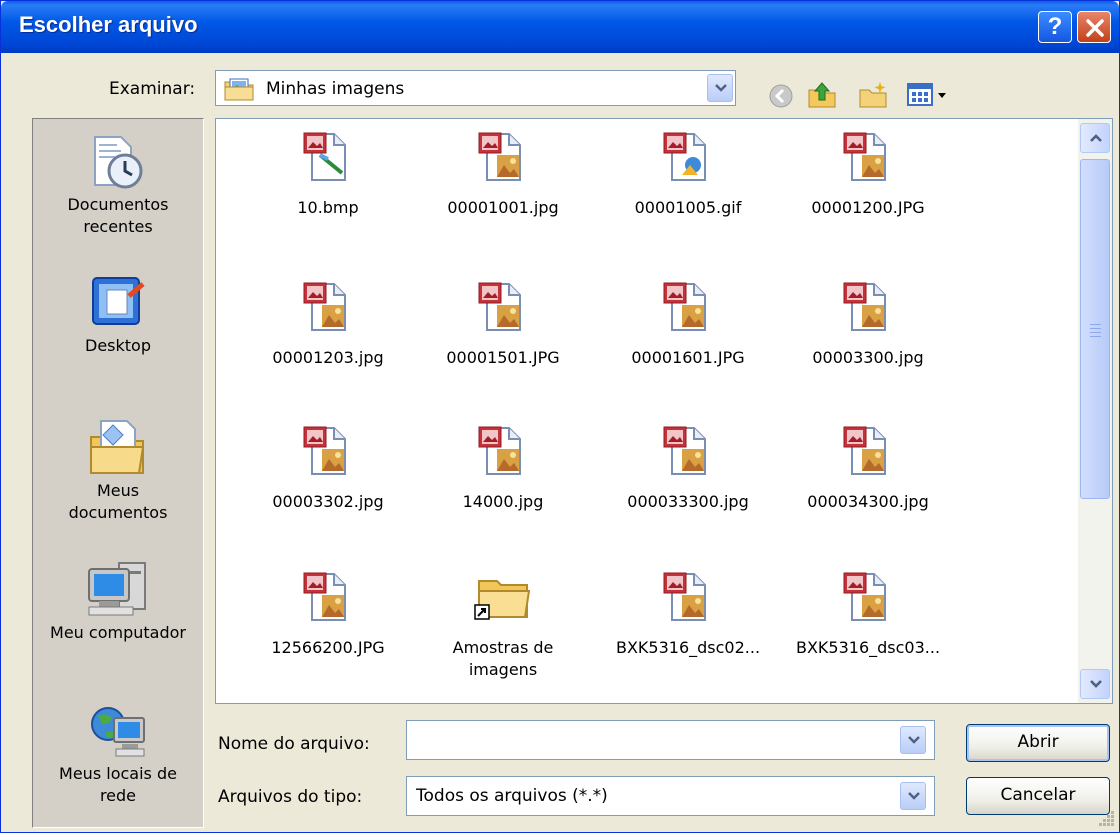 The width and height of the screenshot is (1120, 833). I want to click on filename-input, so click(670, 740).